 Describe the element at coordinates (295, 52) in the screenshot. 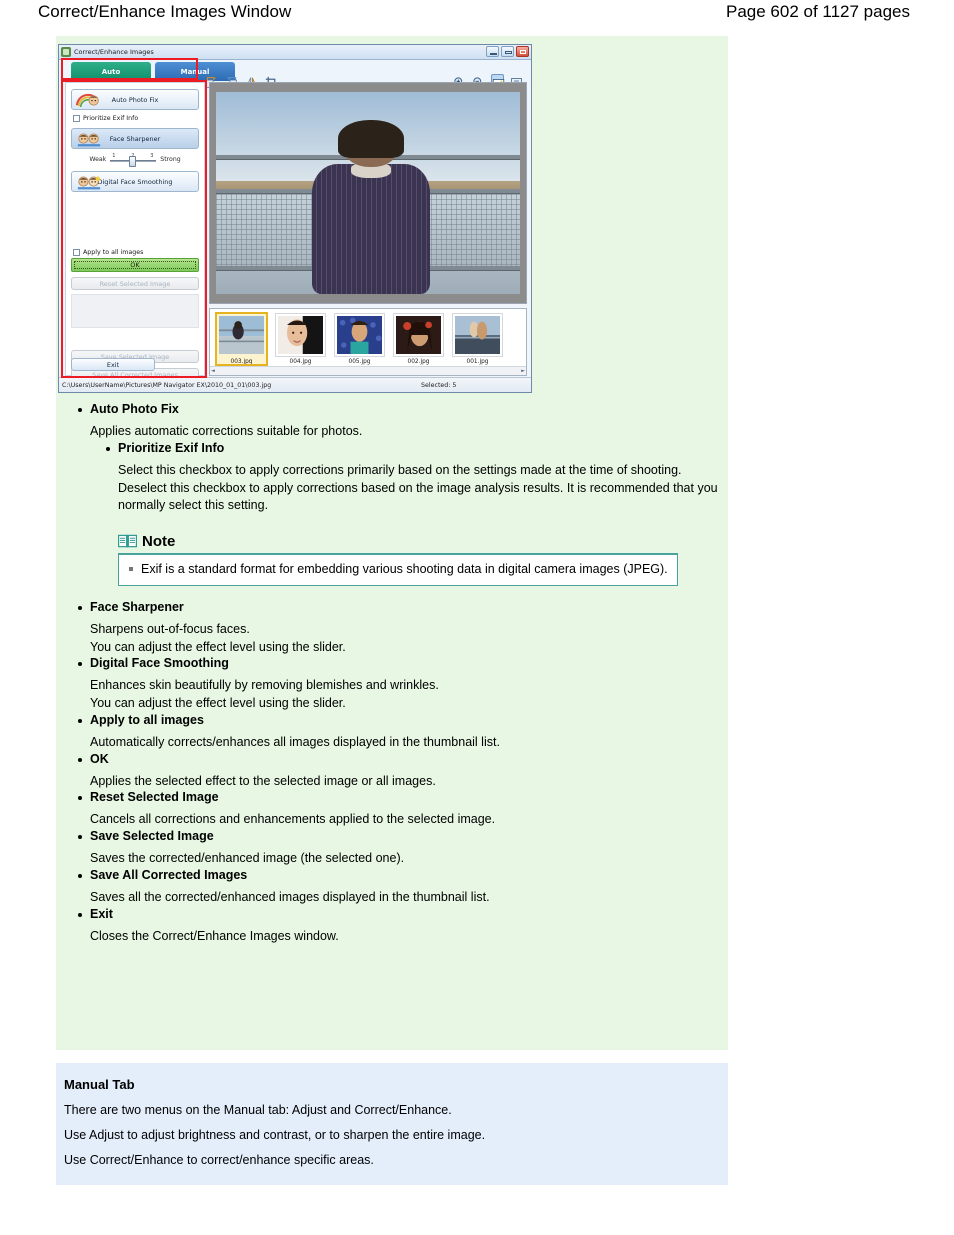

I see `window-titlebar: Correct/Enhance Images` at that location.